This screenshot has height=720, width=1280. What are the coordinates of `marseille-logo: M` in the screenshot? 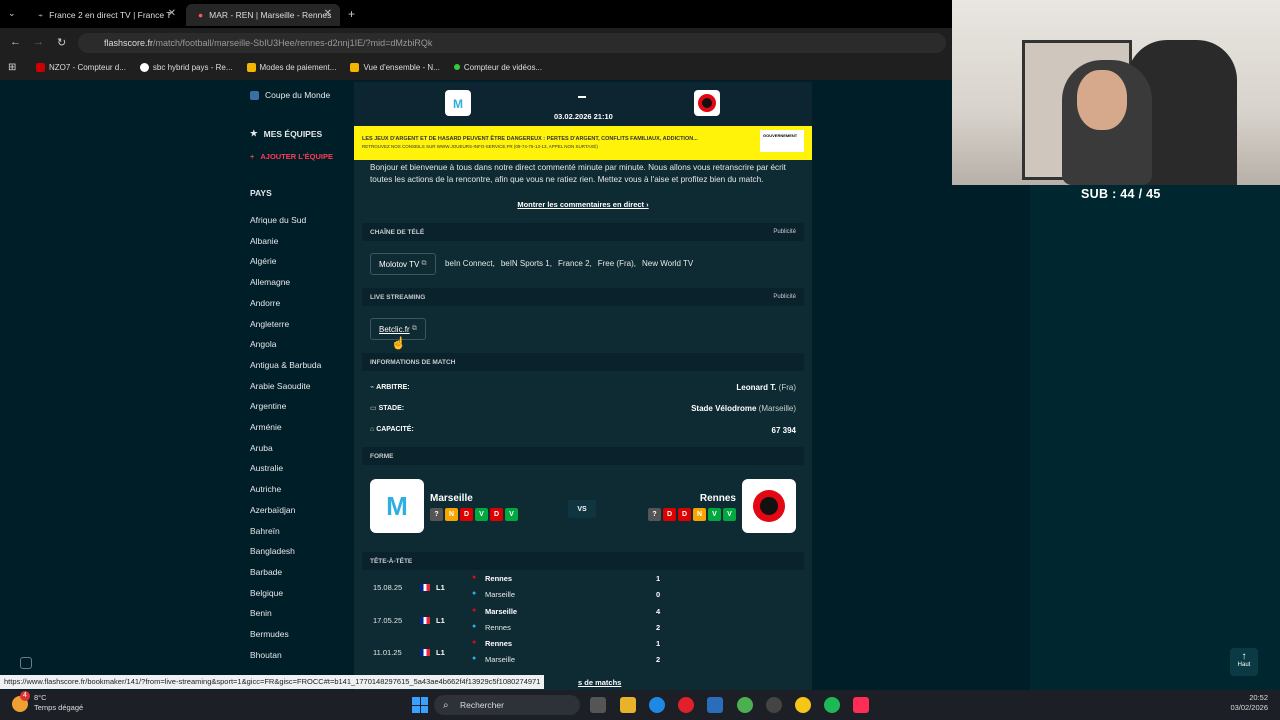 It's located at (458, 103).